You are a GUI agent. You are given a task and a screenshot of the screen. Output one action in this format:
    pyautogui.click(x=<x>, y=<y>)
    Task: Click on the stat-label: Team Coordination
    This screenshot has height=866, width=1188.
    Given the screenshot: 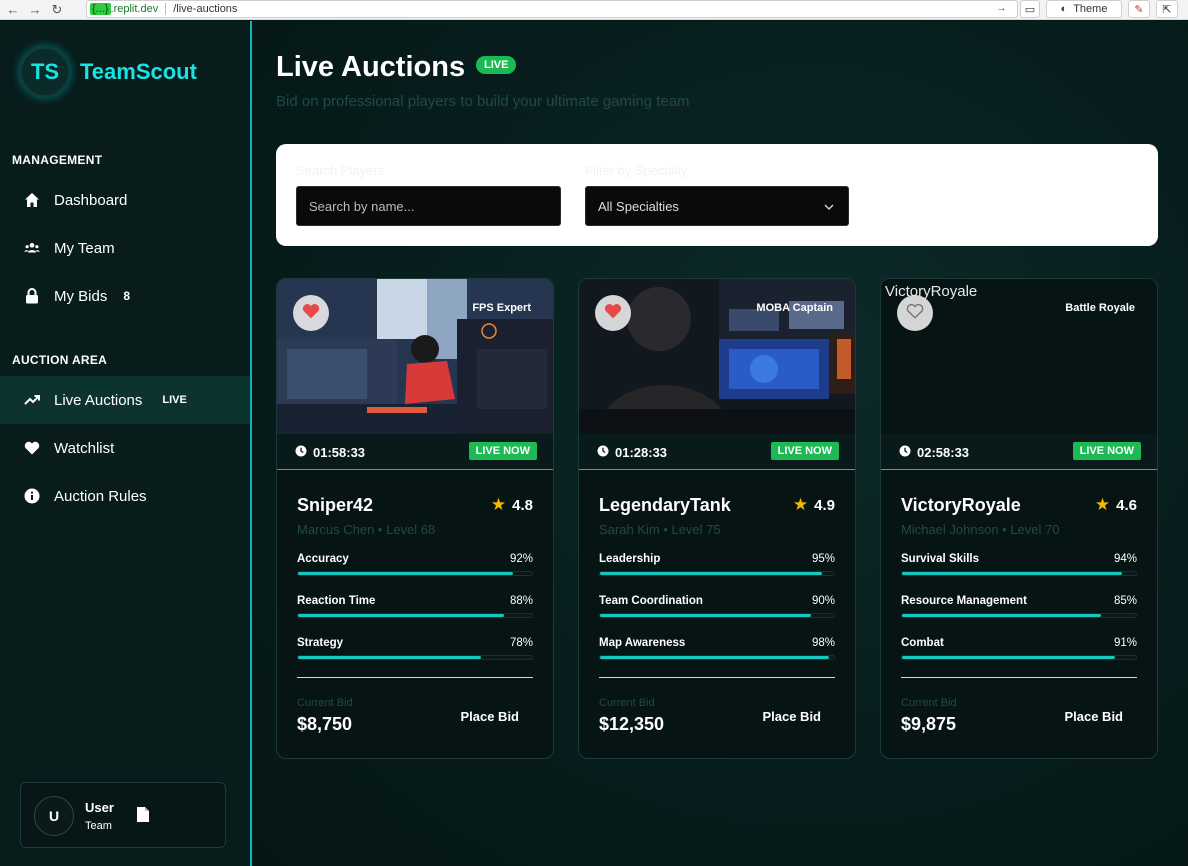 What is the action you would take?
    pyautogui.click(x=651, y=601)
    